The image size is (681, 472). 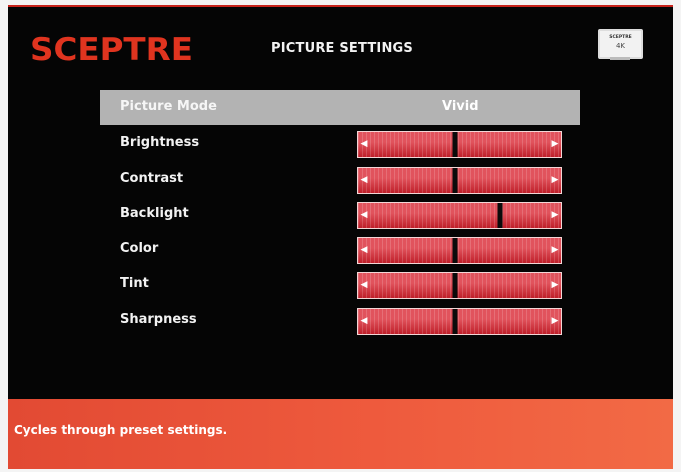 I want to click on setting-row-sharpness: Sharpness ◀ ▶, so click(x=340, y=321).